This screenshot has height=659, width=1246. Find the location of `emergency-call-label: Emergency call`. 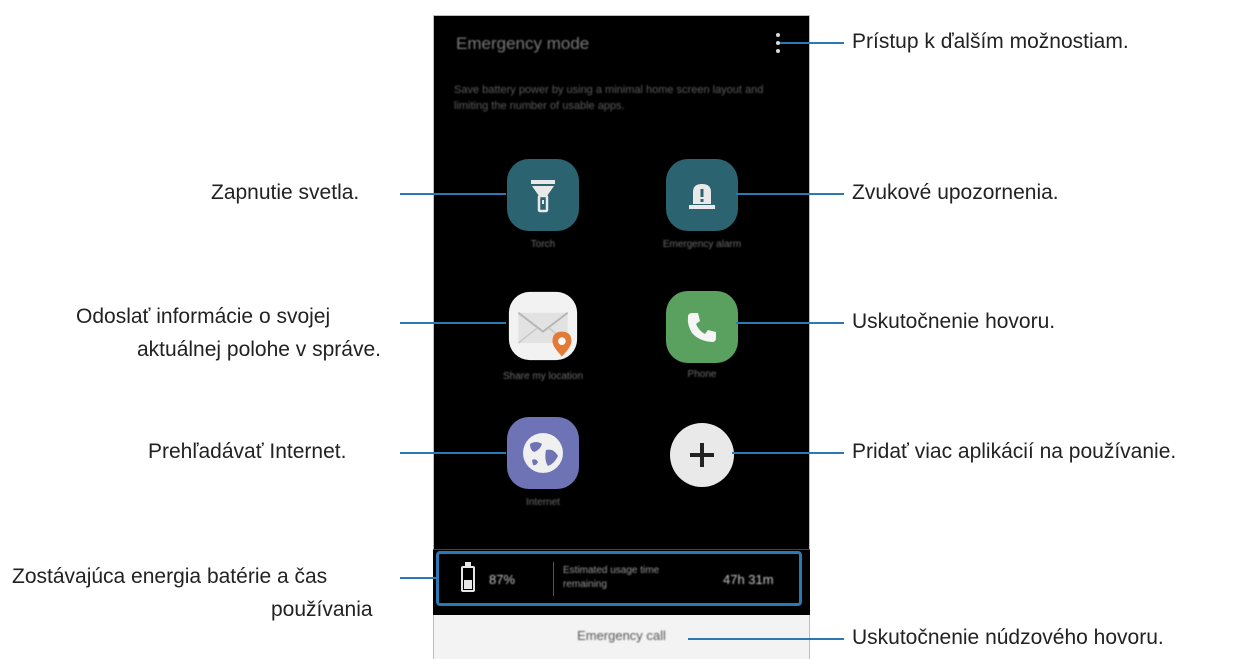

emergency-call-label: Emergency call is located at coordinates (621, 635).